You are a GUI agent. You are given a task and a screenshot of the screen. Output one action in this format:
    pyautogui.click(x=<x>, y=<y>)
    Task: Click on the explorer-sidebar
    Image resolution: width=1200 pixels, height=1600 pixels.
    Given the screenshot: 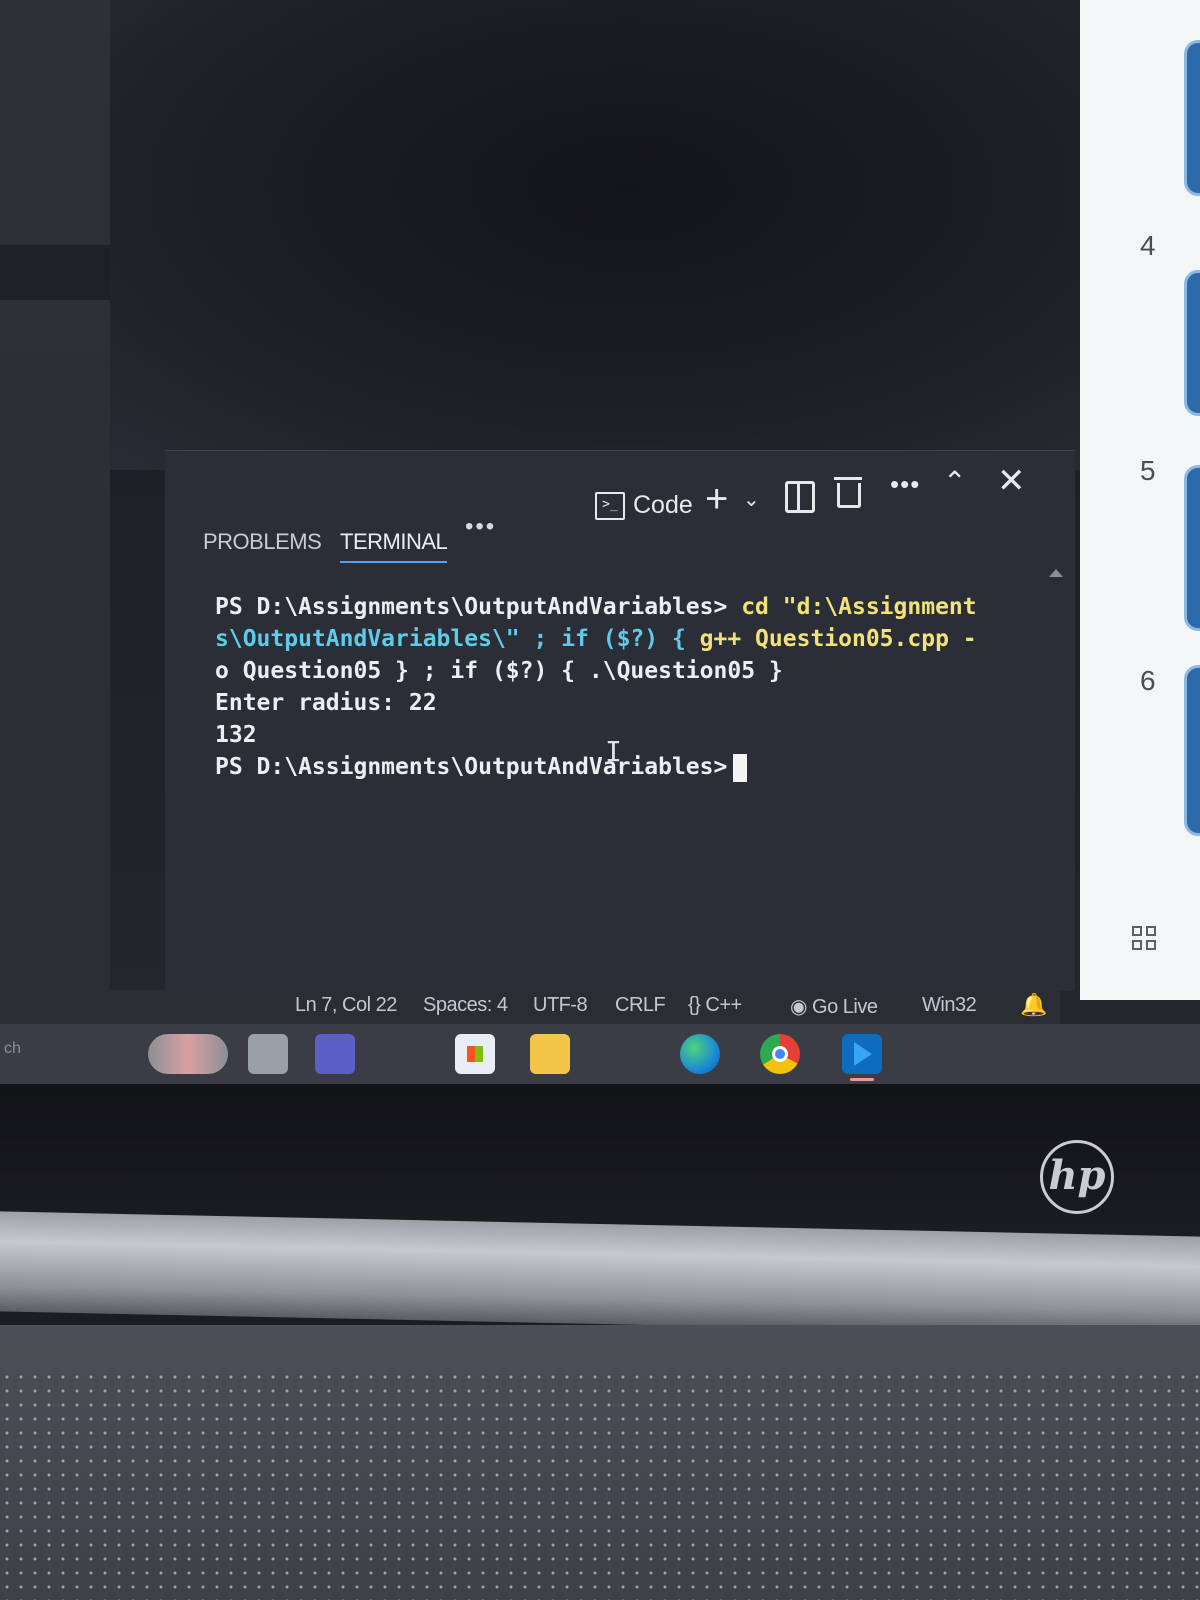 What is the action you would take?
    pyautogui.click(x=55, y=505)
    